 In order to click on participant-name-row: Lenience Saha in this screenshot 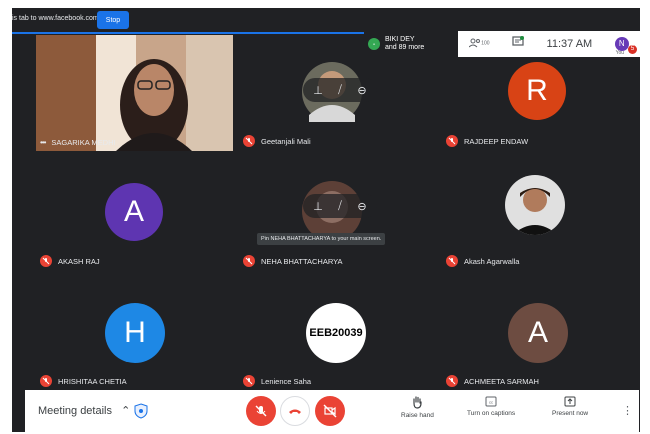, I will do `click(277, 381)`.